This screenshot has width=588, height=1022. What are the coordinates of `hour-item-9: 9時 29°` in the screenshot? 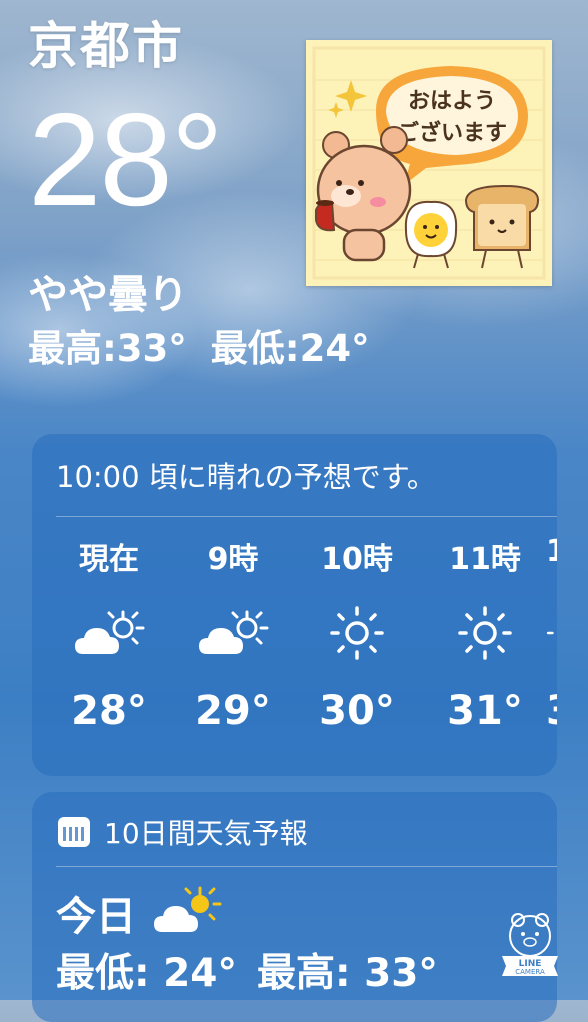 It's located at (233, 634).